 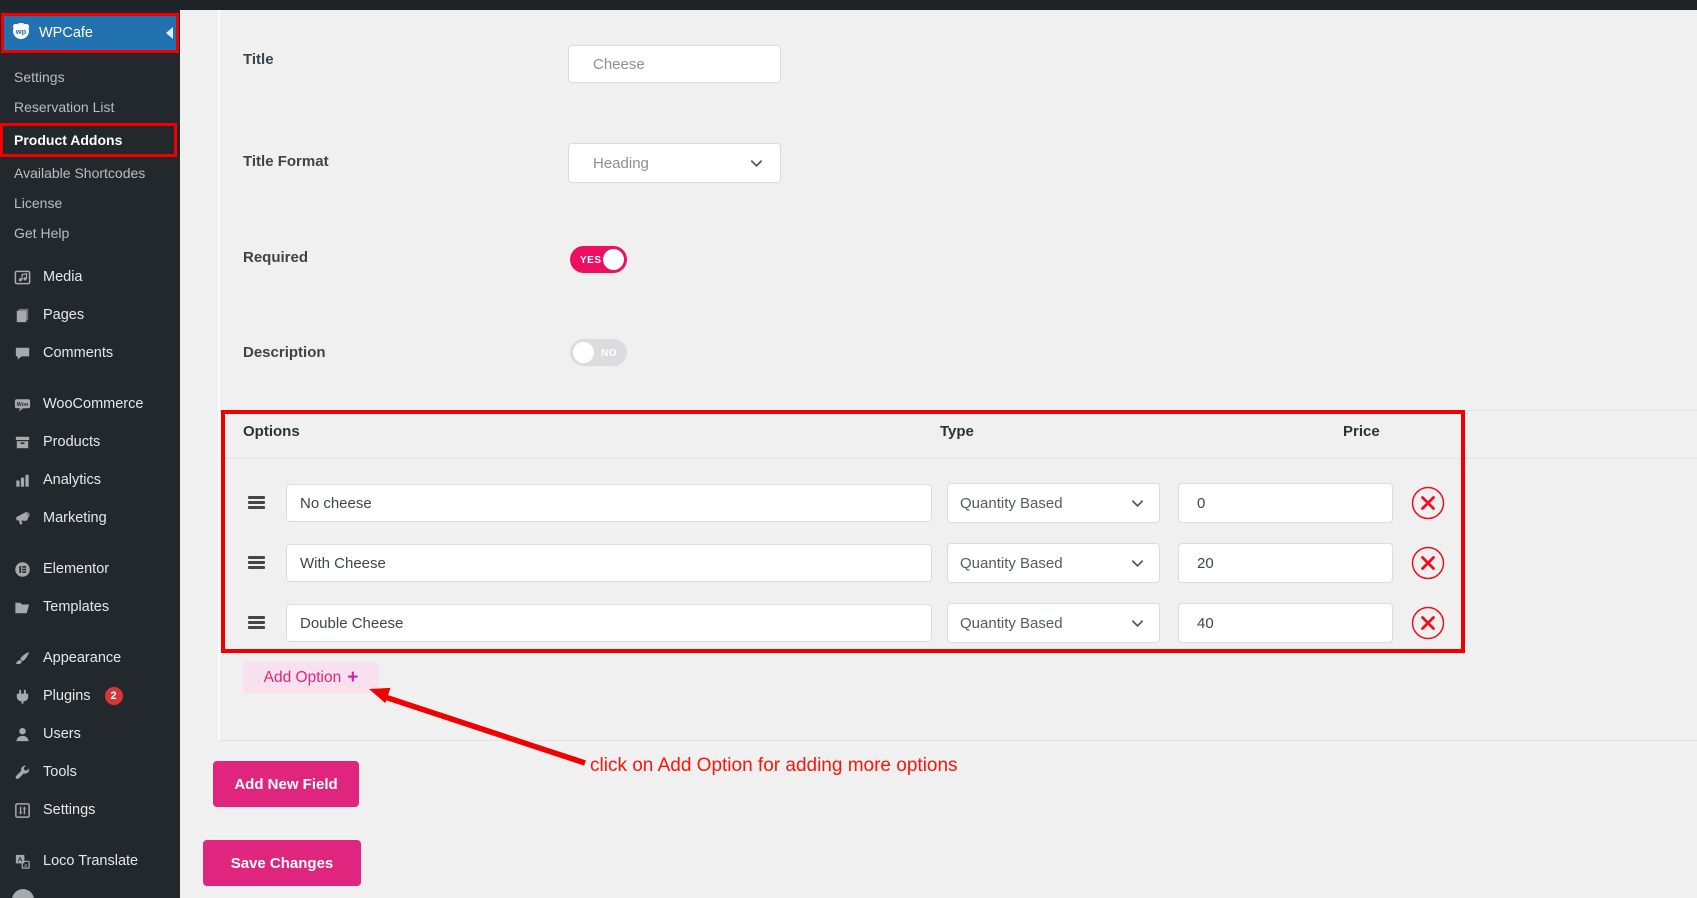 I want to click on options-column-header: Options, so click(x=271, y=431).